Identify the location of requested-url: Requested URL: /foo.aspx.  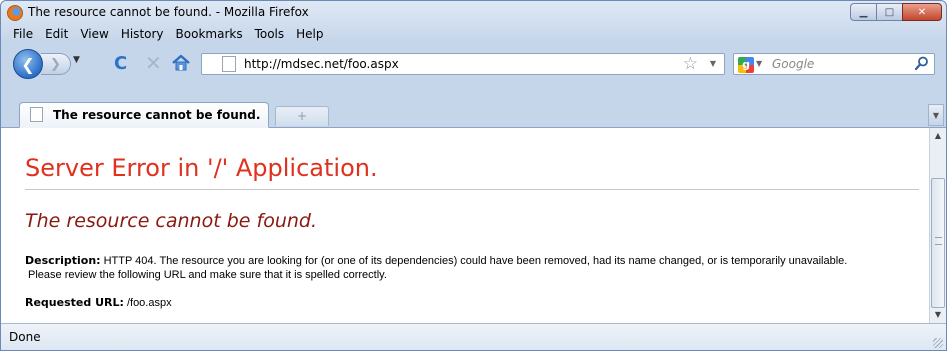
(98, 302).